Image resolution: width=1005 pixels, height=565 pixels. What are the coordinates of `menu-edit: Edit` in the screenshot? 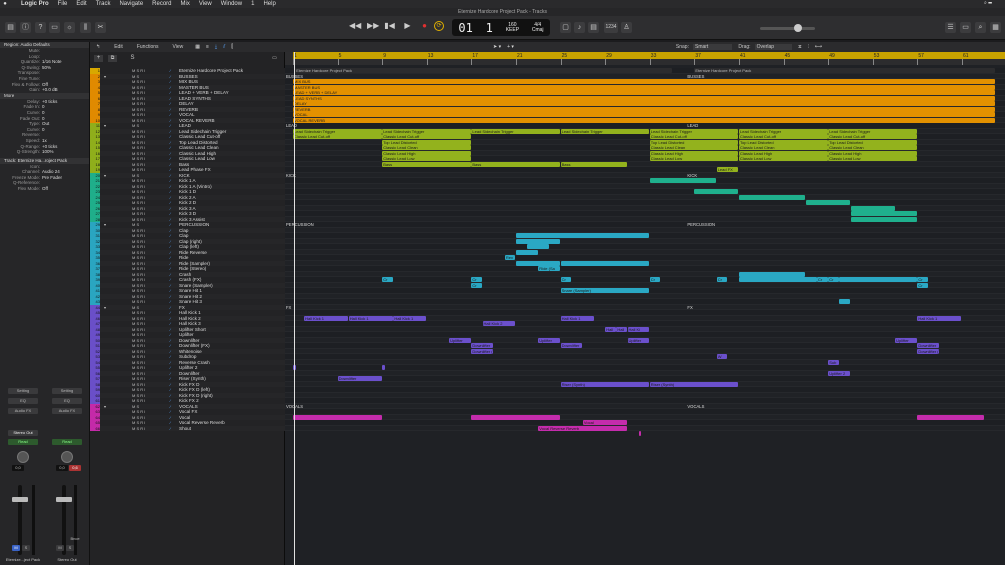 It's located at (81, 4).